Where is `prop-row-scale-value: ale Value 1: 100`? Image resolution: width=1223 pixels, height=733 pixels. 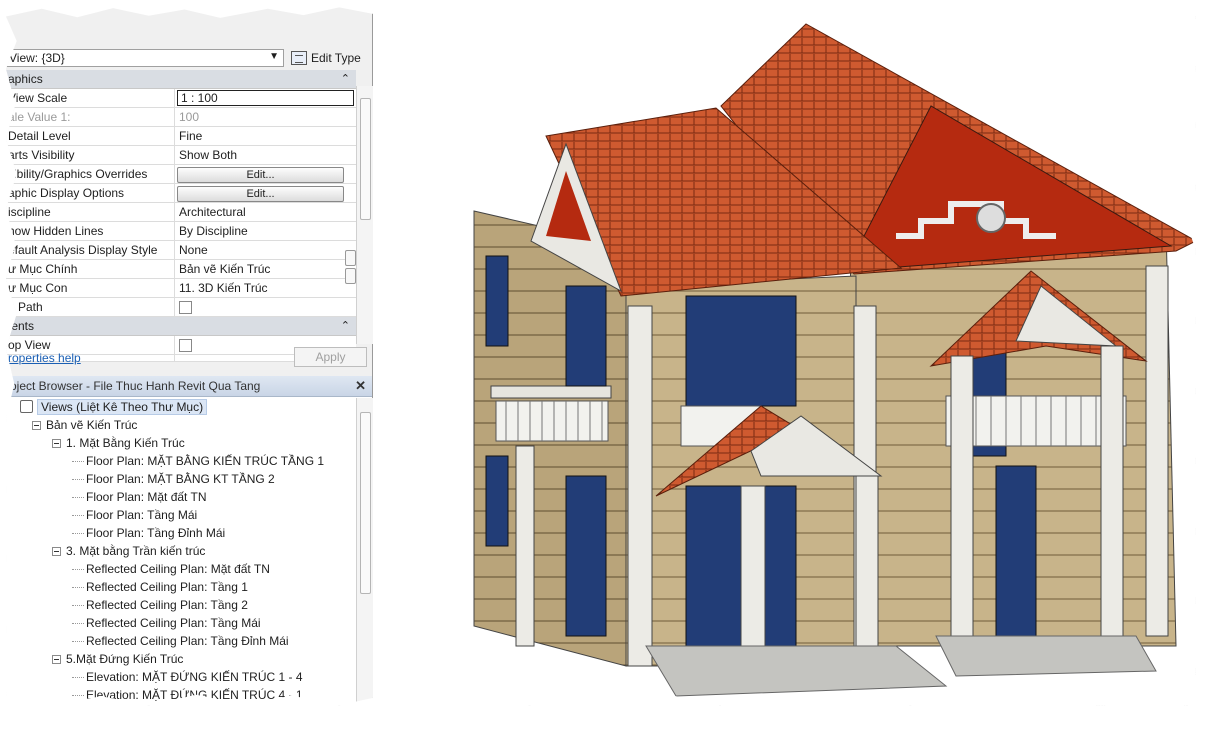
prop-row-scale-value: ale Value 1: 100 is located at coordinates (181, 117).